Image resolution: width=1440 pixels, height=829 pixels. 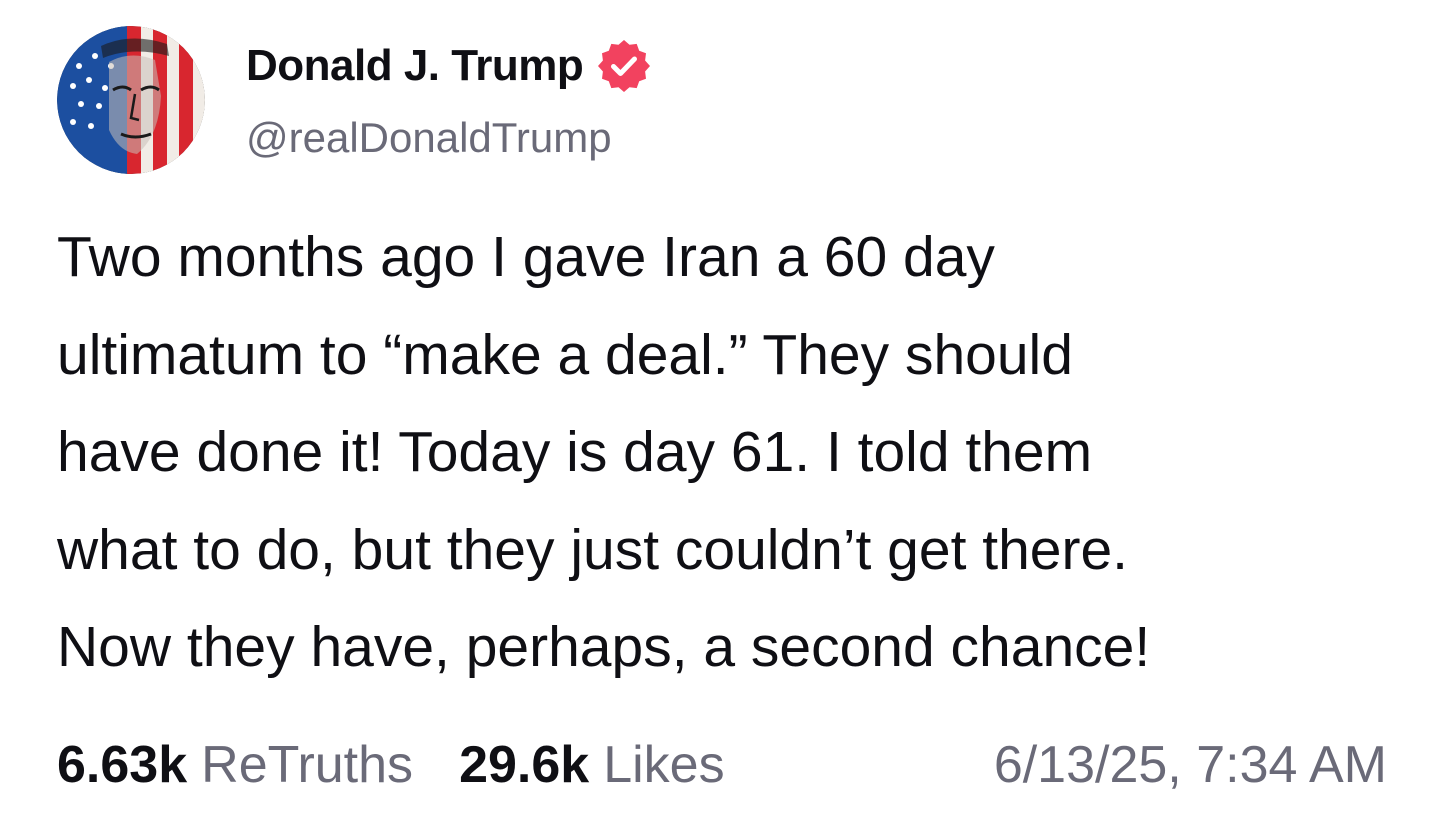 I want to click on likes-label: Likes, so click(x=664, y=765).